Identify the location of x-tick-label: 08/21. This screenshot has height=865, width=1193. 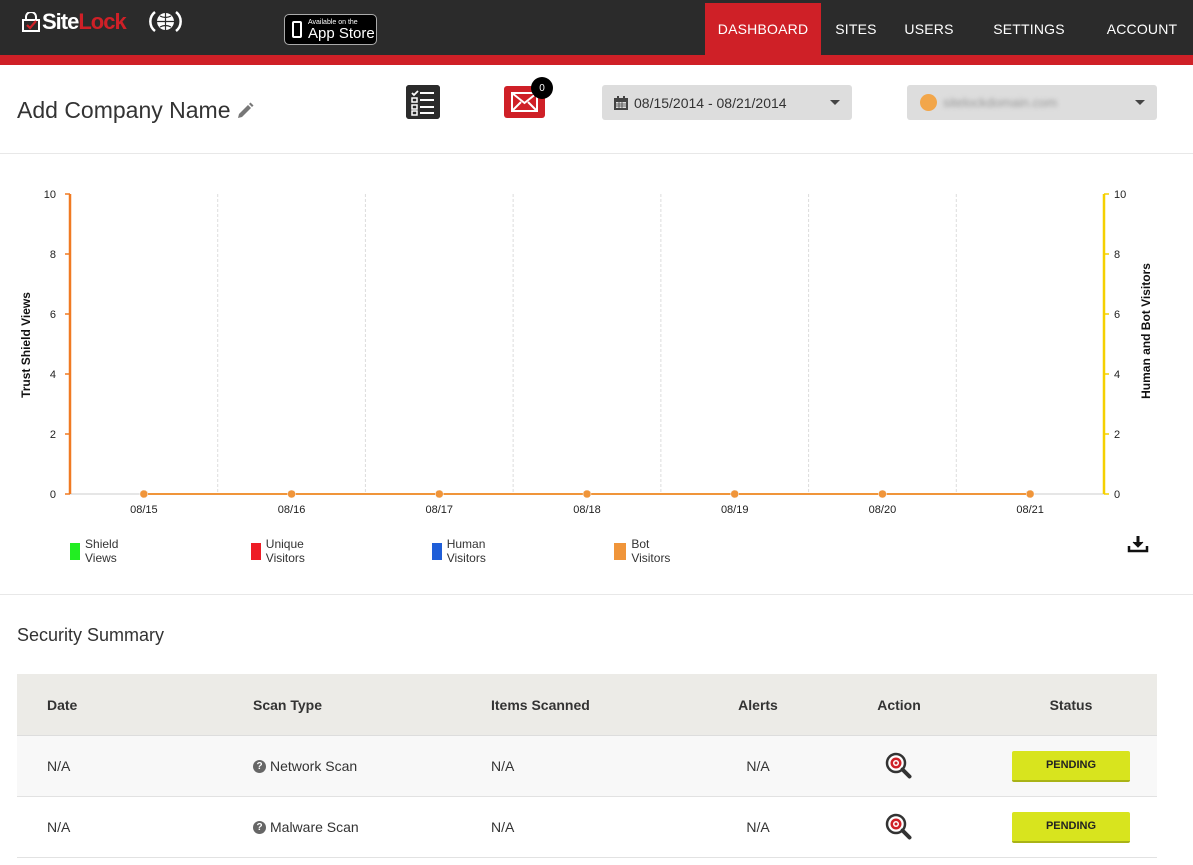
(1030, 510).